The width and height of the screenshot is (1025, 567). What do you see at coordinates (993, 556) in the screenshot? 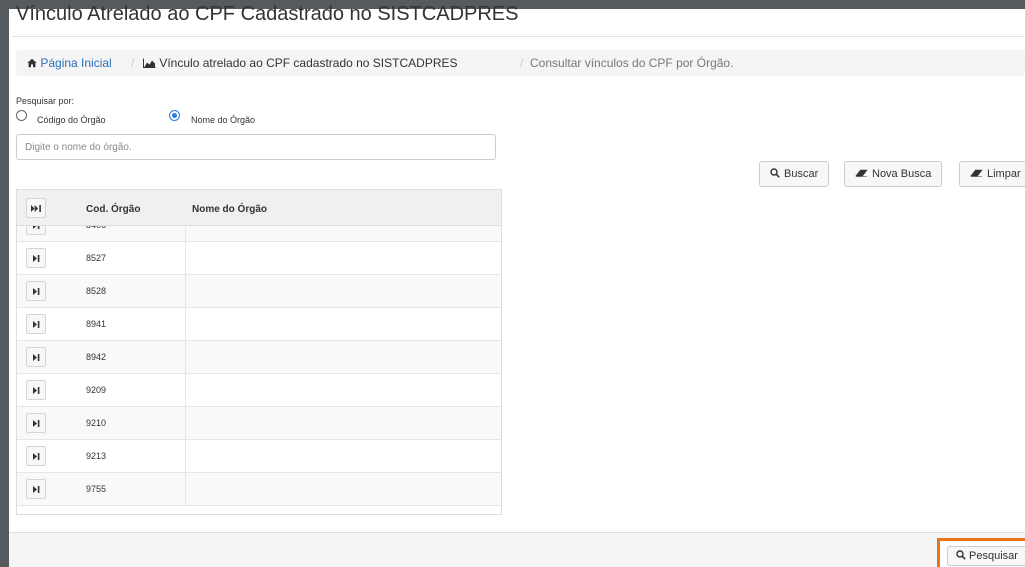
I see `pesquisar-button-label: Pesquisar` at bounding box center [993, 556].